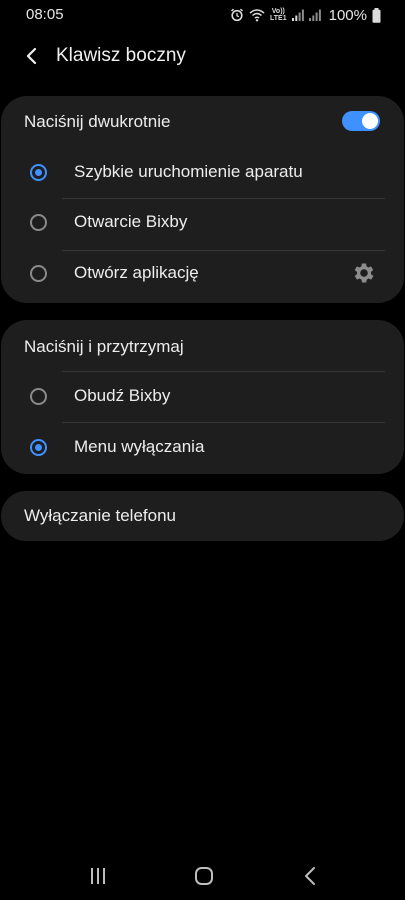  Describe the element at coordinates (38, 447) in the screenshot. I see `radio-power-menu` at that location.